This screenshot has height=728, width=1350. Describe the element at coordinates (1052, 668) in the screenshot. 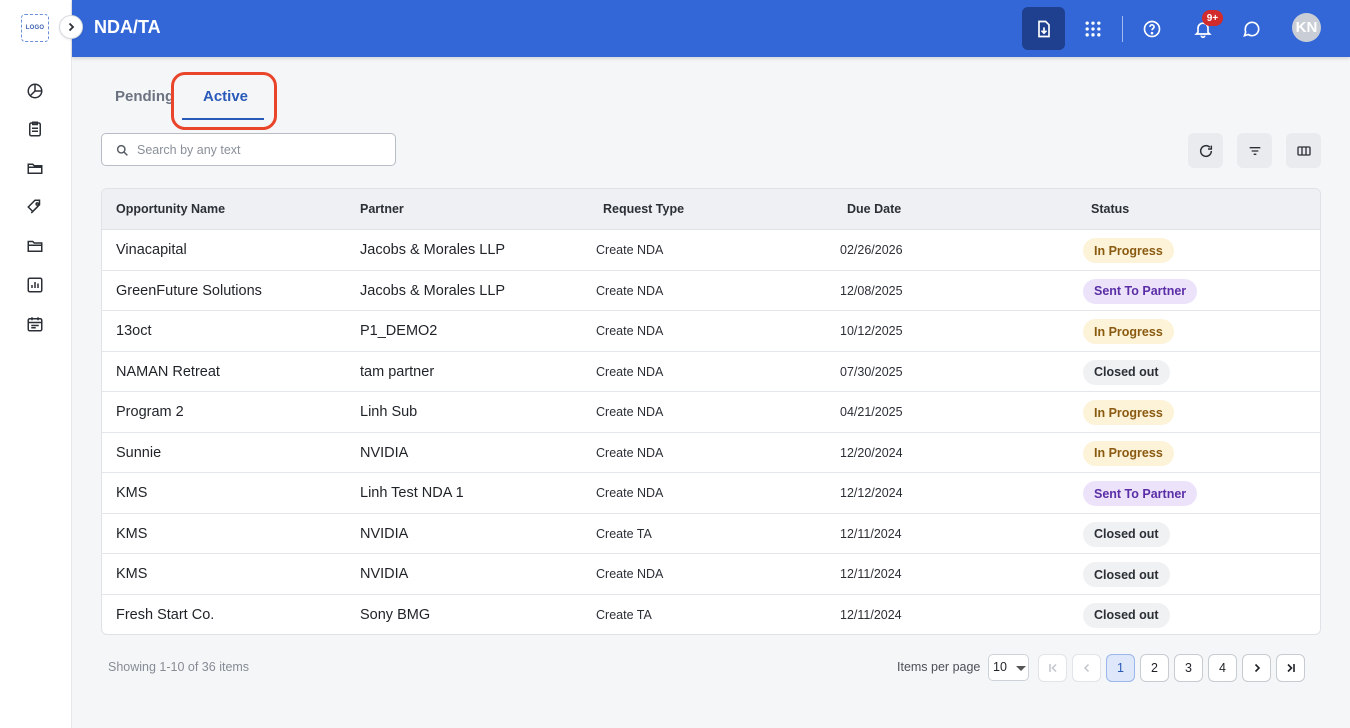

I see `first-page-button` at that location.